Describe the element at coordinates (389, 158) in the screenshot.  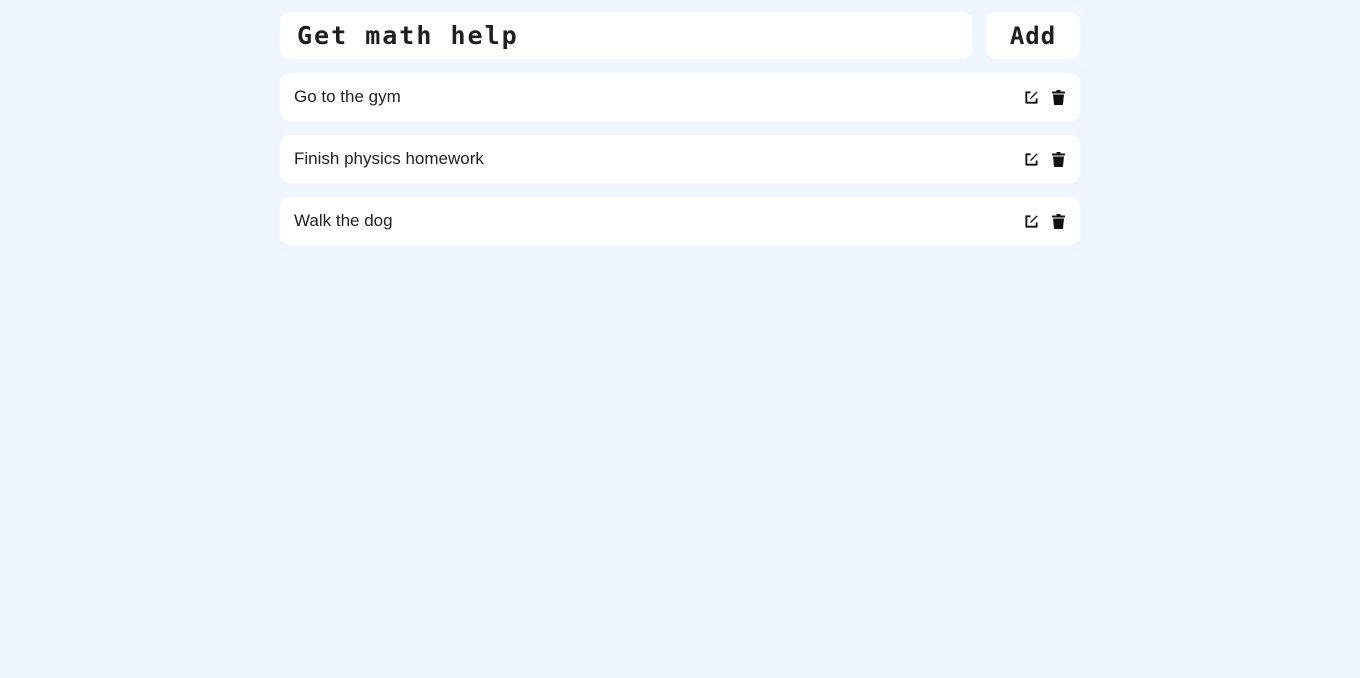
I see `task-text: Finish physics homework` at that location.